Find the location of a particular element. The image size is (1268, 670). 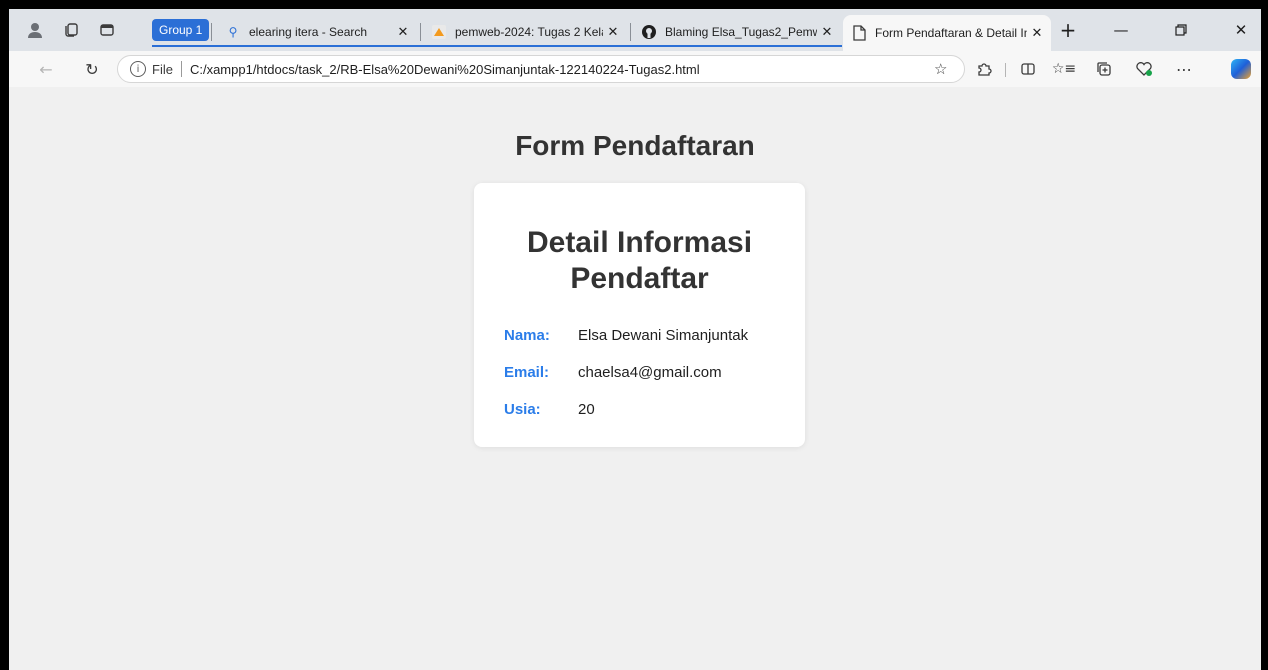

detail-row-usia: Usia: 20 is located at coordinates (549, 409).